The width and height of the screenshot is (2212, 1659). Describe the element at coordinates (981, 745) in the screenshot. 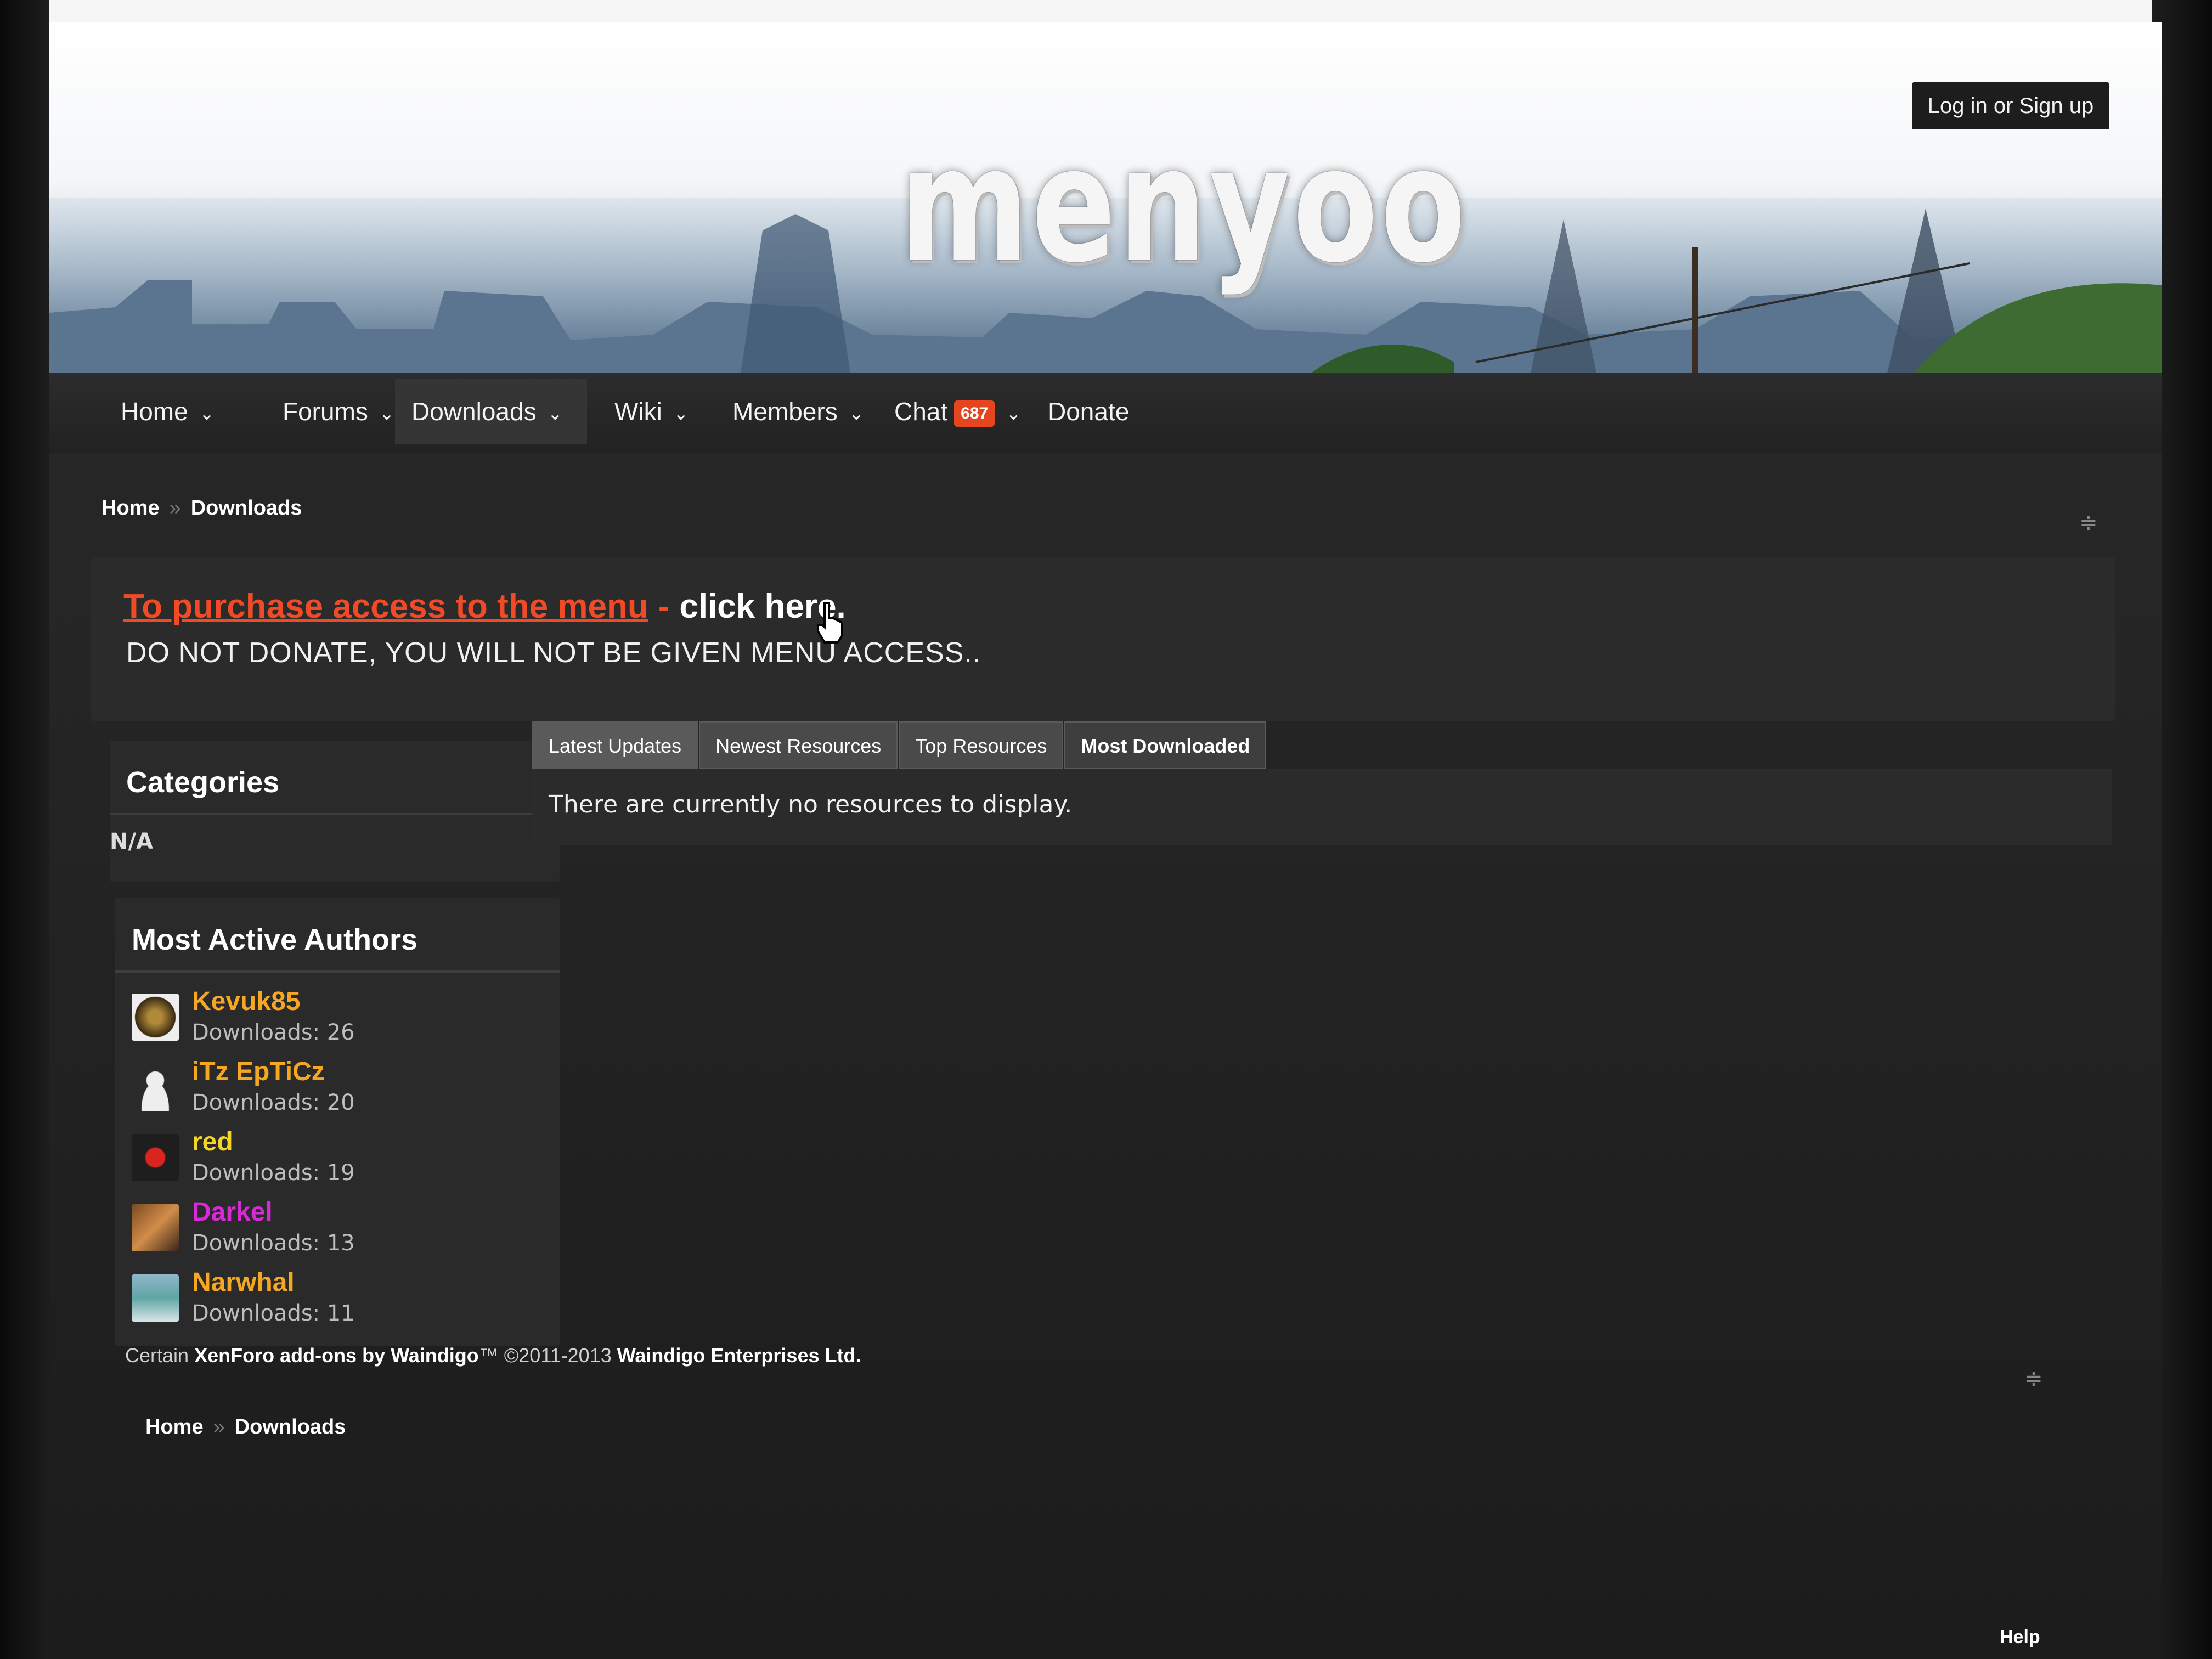

I see `tab-top-resources: Top Resources` at that location.